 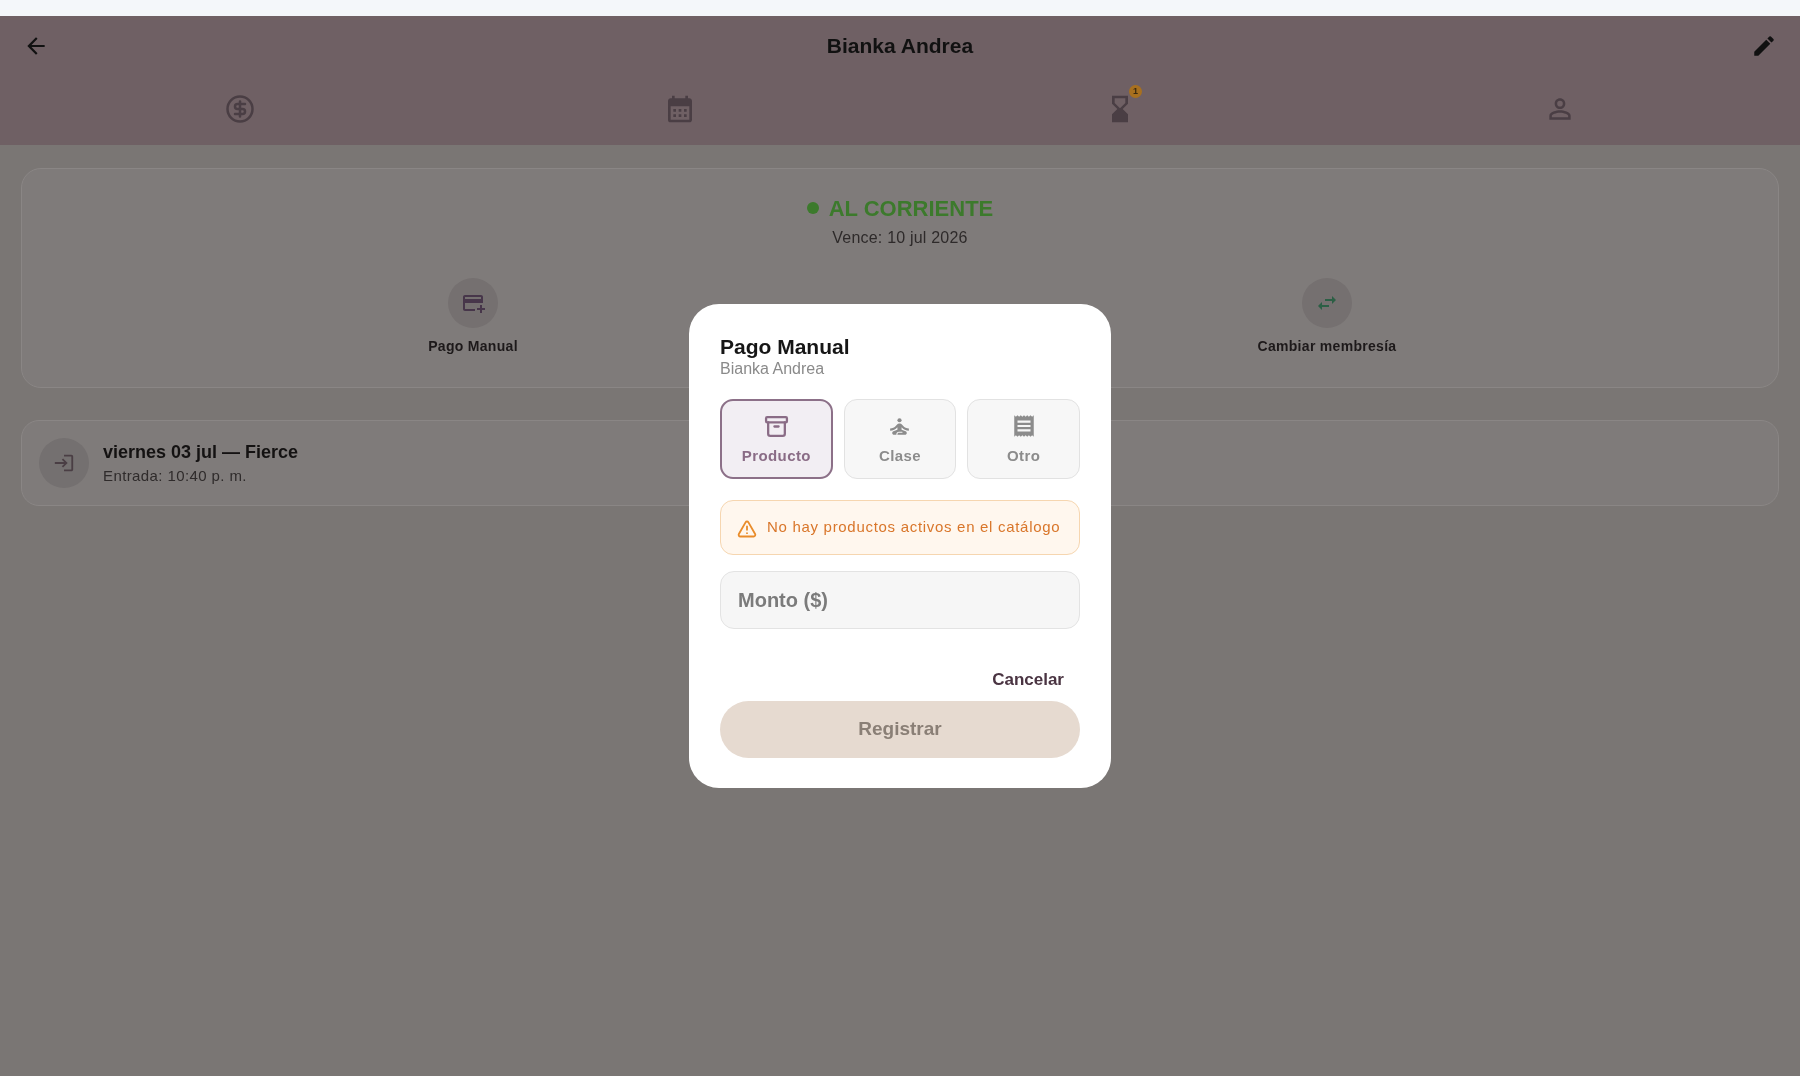 I want to click on warning-icon, so click(x=747, y=529).